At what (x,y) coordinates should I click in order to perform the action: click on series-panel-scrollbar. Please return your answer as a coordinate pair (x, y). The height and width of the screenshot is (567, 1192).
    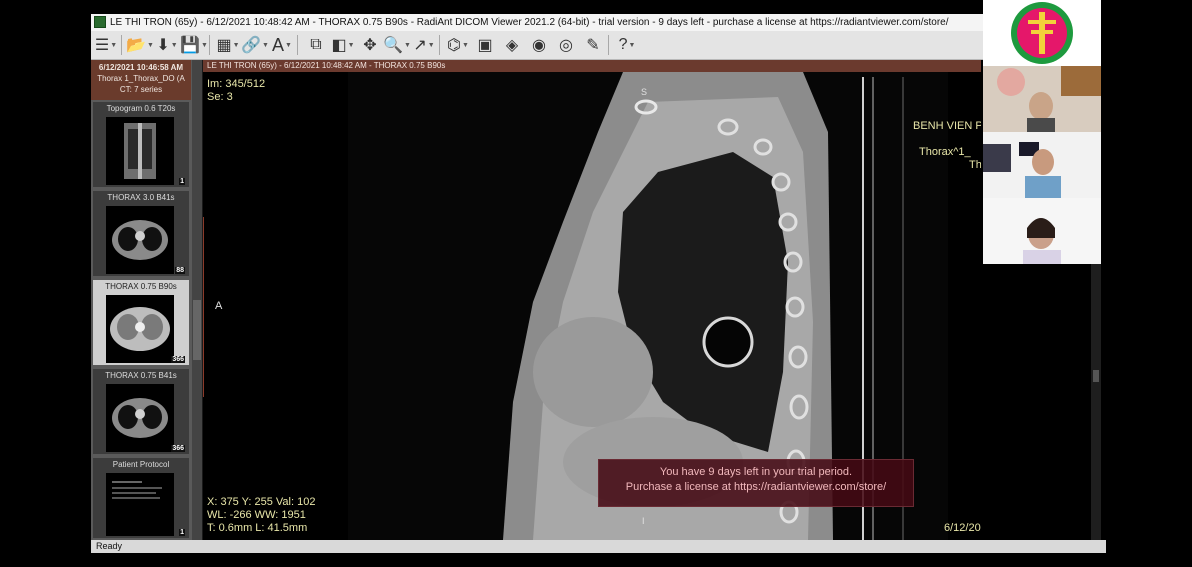
    Looking at the image, I should click on (197, 300).